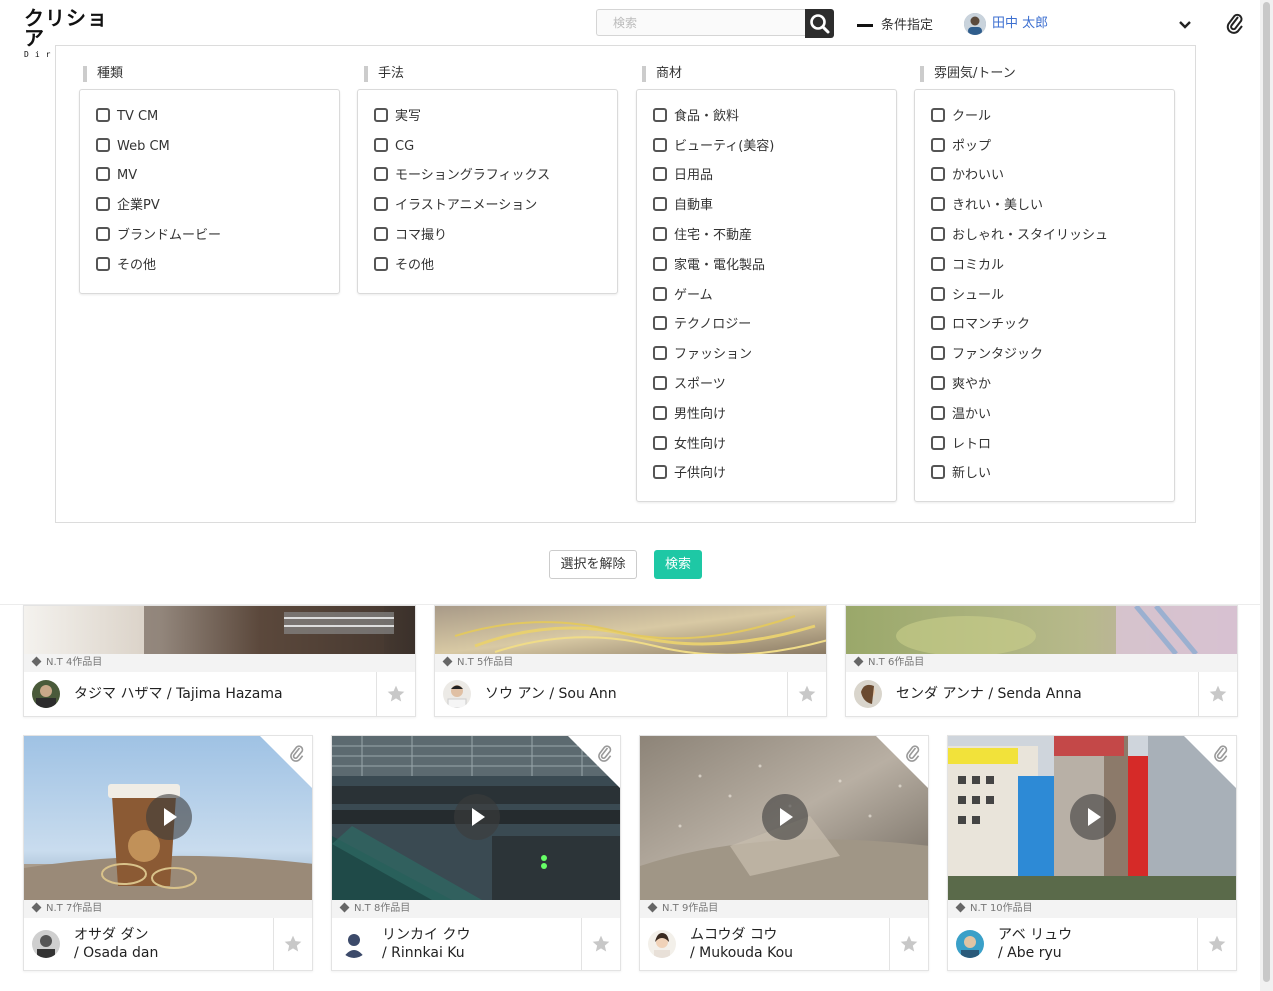  I want to click on filter-option: スポーツ, so click(689, 385).